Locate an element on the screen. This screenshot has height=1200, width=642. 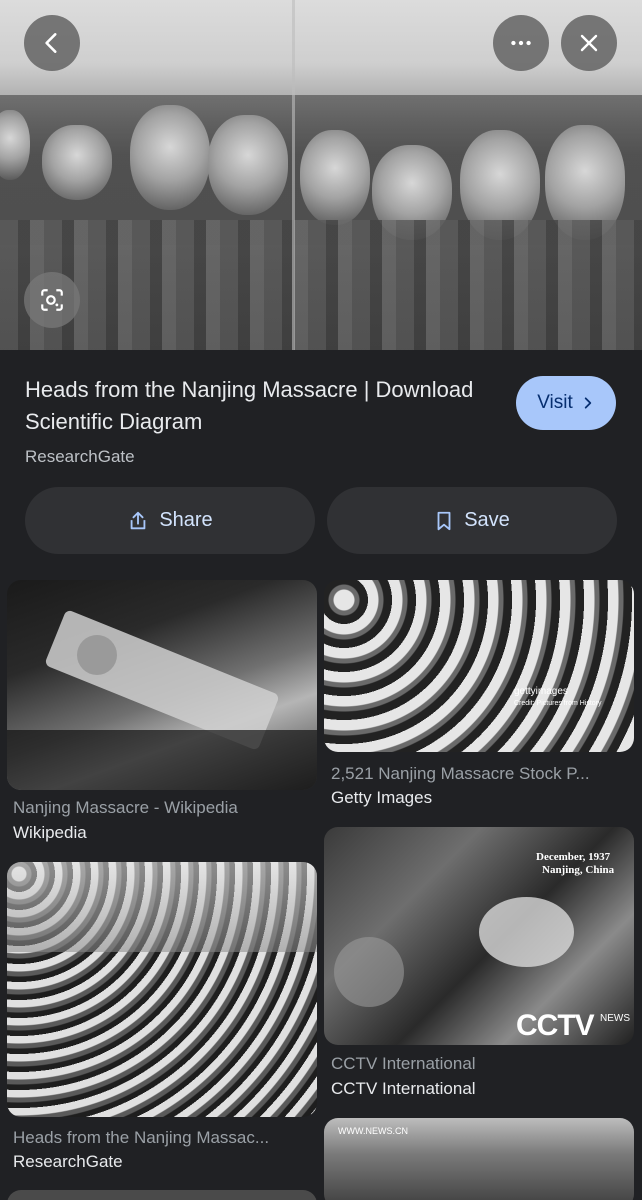
share-icon is located at coordinates (138, 520).